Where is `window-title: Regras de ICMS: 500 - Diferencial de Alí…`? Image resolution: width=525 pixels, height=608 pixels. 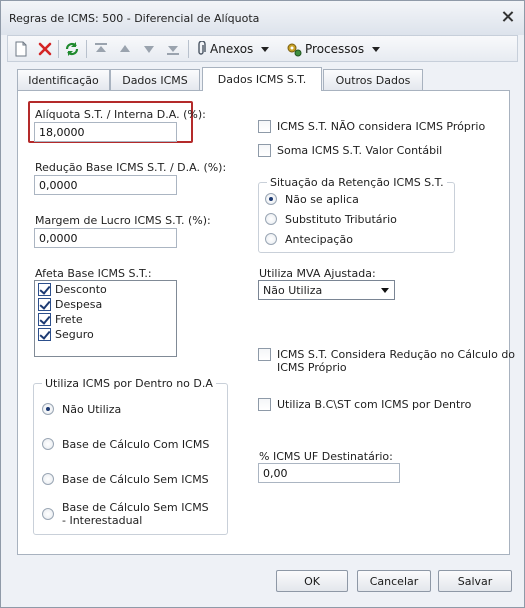 window-title: Regras de ICMS: 500 - Diferencial de Alí… is located at coordinates (134, 18).